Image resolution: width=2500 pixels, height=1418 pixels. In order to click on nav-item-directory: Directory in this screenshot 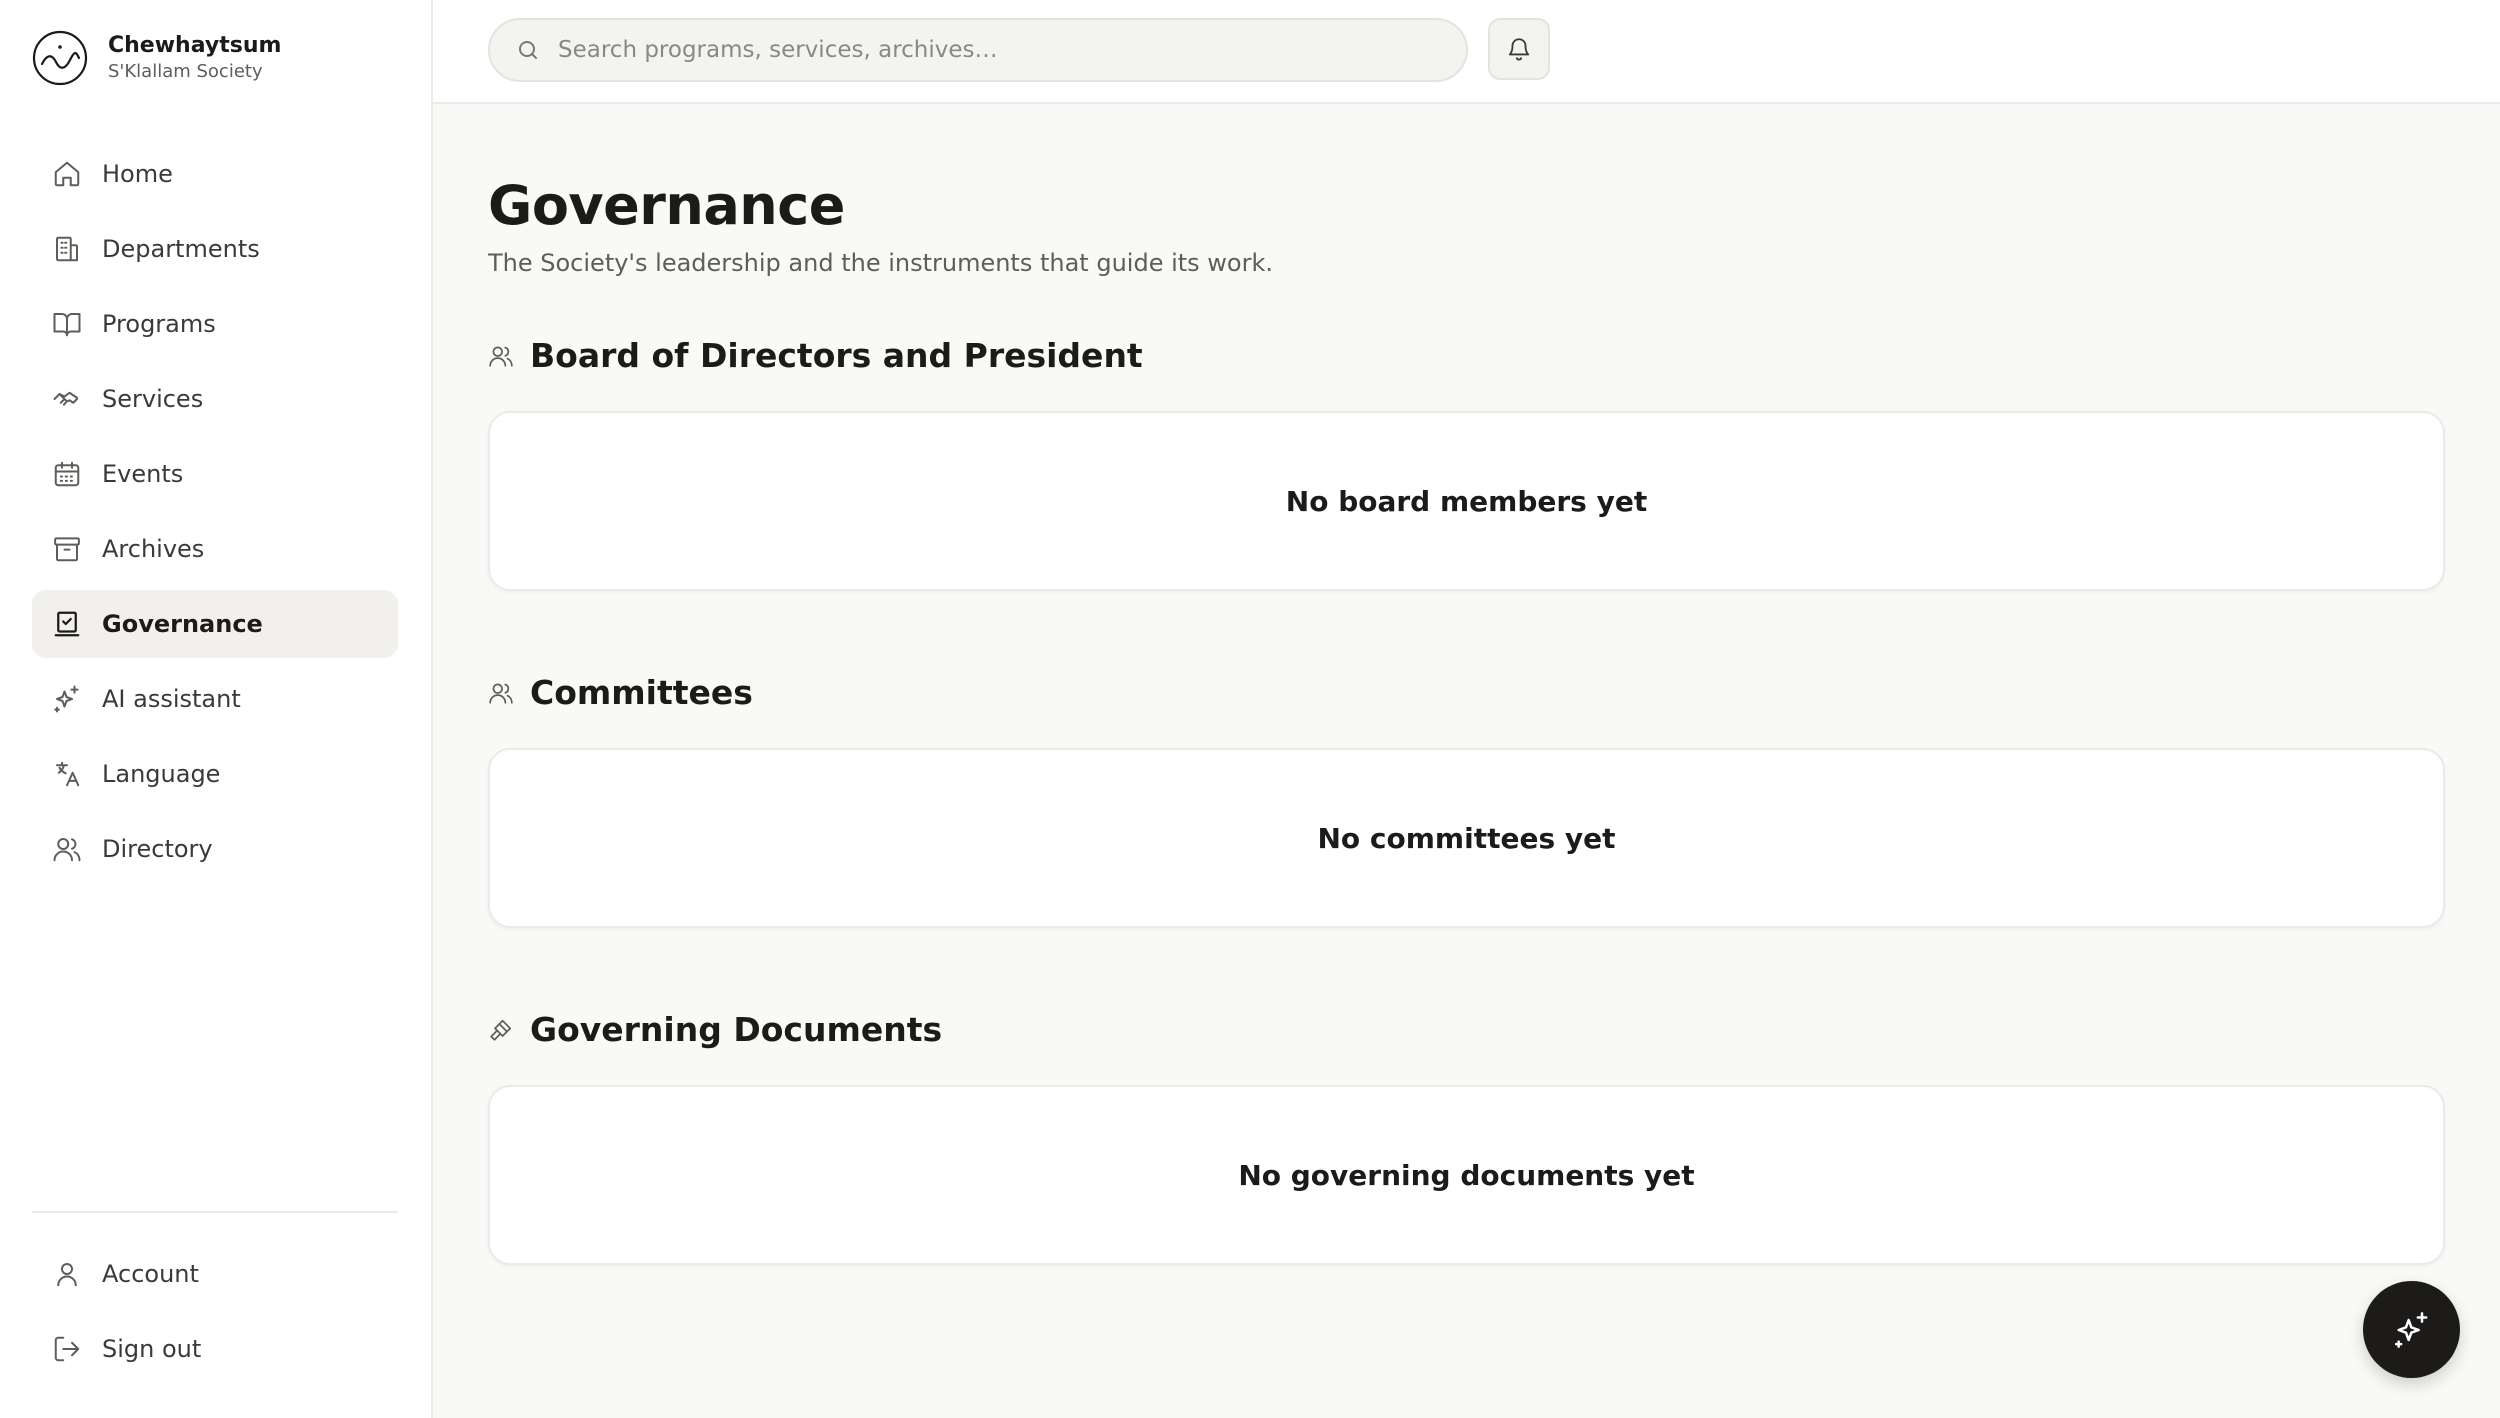, I will do `click(215, 849)`.